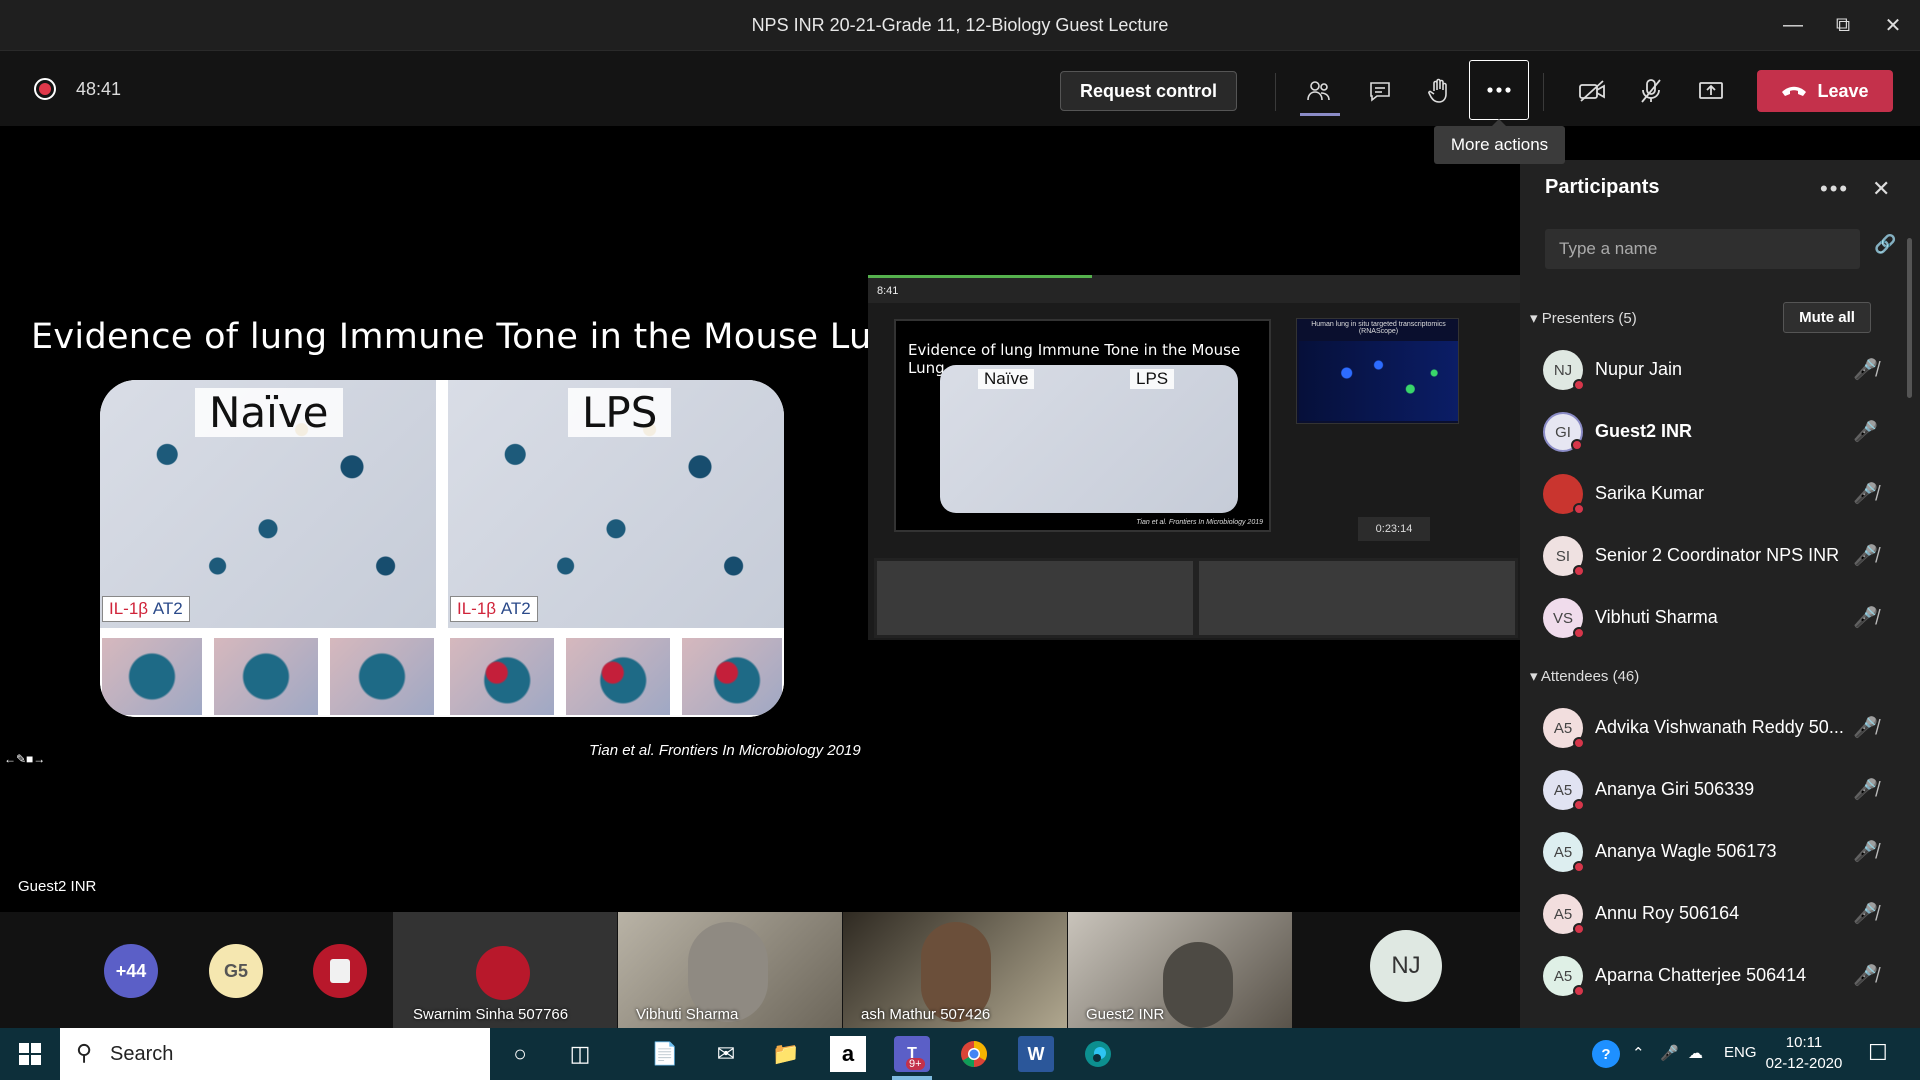  What do you see at coordinates (1584, 676) in the screenshot?
I see `attendees-header: ▾ Attendees (46)` at bounding box center [1584, 676].